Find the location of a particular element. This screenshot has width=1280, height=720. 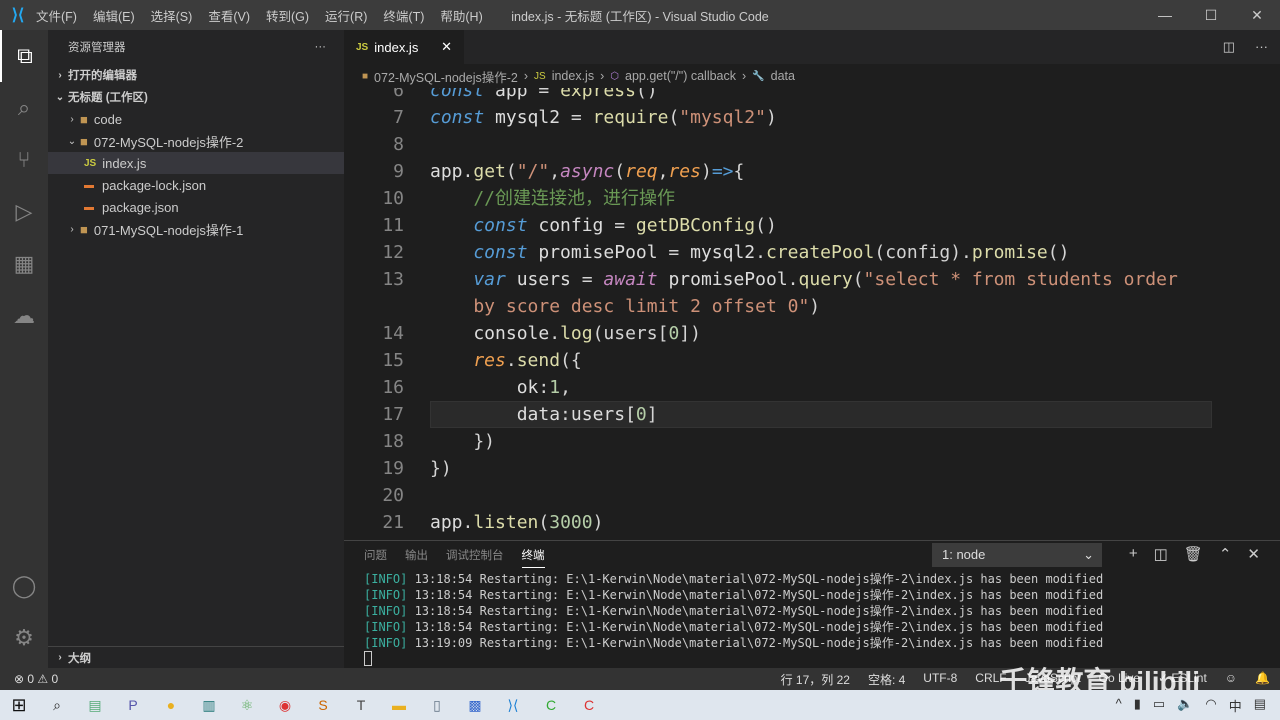

new-terminal-icon: + is located at coordinates (1133, 554).